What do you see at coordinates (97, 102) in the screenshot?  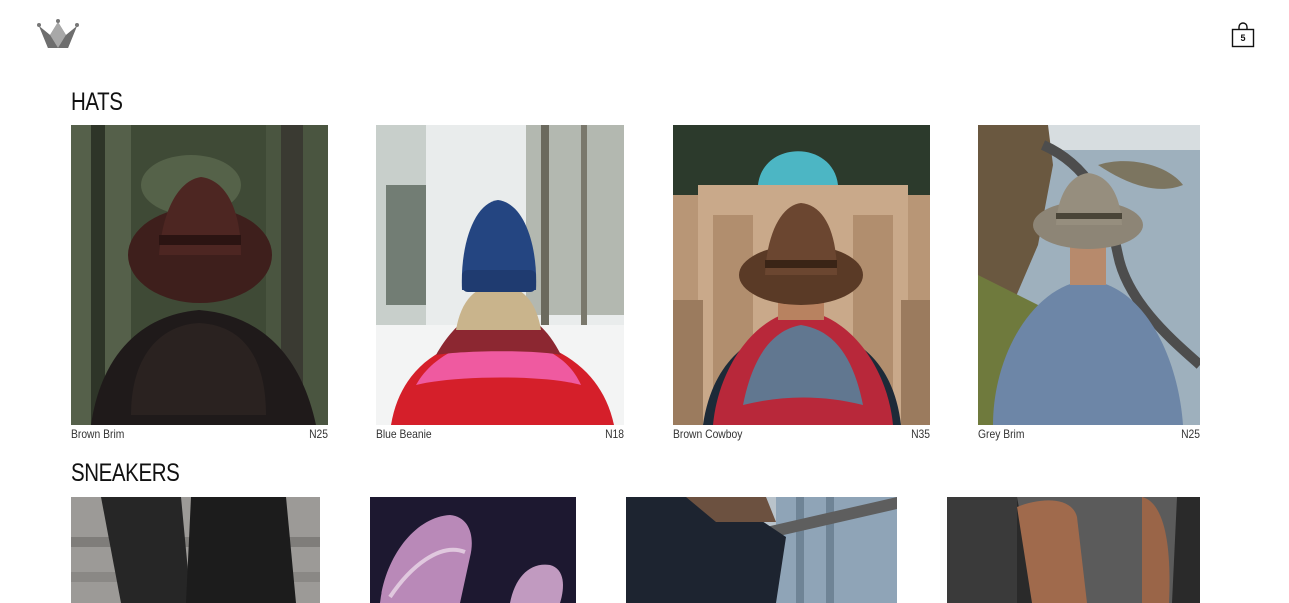 I see `section-title-hats: HATS` at bounding box center [97, 102].